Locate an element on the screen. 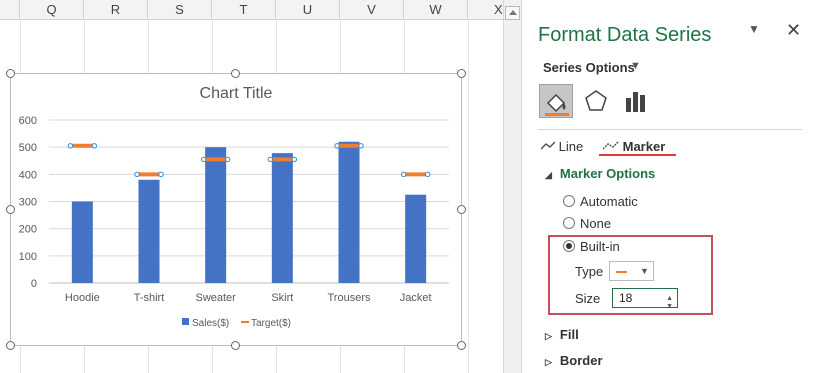 This screenshot has height=373, width=815. size-label: Size is located at coordinates (588, 298).